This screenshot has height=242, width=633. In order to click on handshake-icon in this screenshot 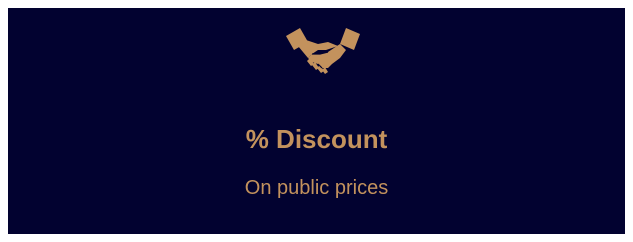, I will do `click(323, 51)`.